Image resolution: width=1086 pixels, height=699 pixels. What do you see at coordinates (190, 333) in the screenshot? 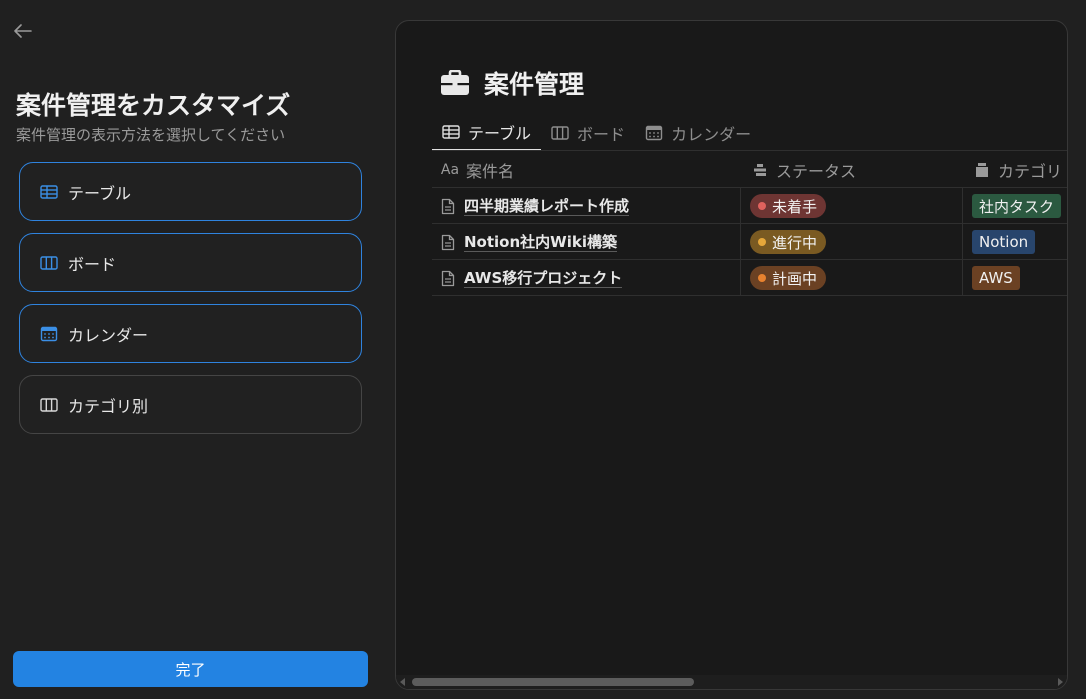
I see `view-option-calendar: カレンダー` at bounding box center [190, 333].